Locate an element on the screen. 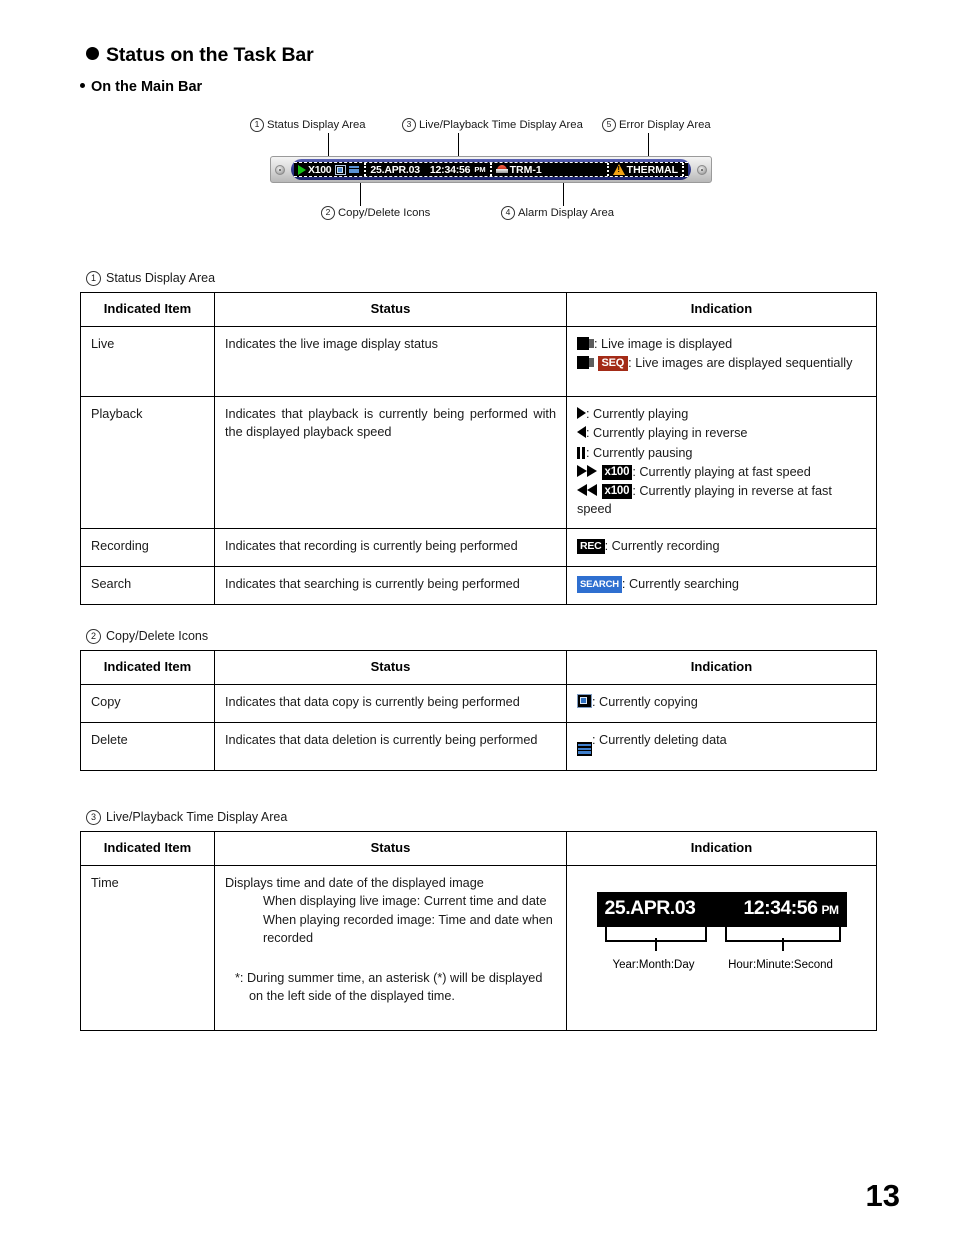  indication-line: : Currently pausing is located at coordinates (721, 453).